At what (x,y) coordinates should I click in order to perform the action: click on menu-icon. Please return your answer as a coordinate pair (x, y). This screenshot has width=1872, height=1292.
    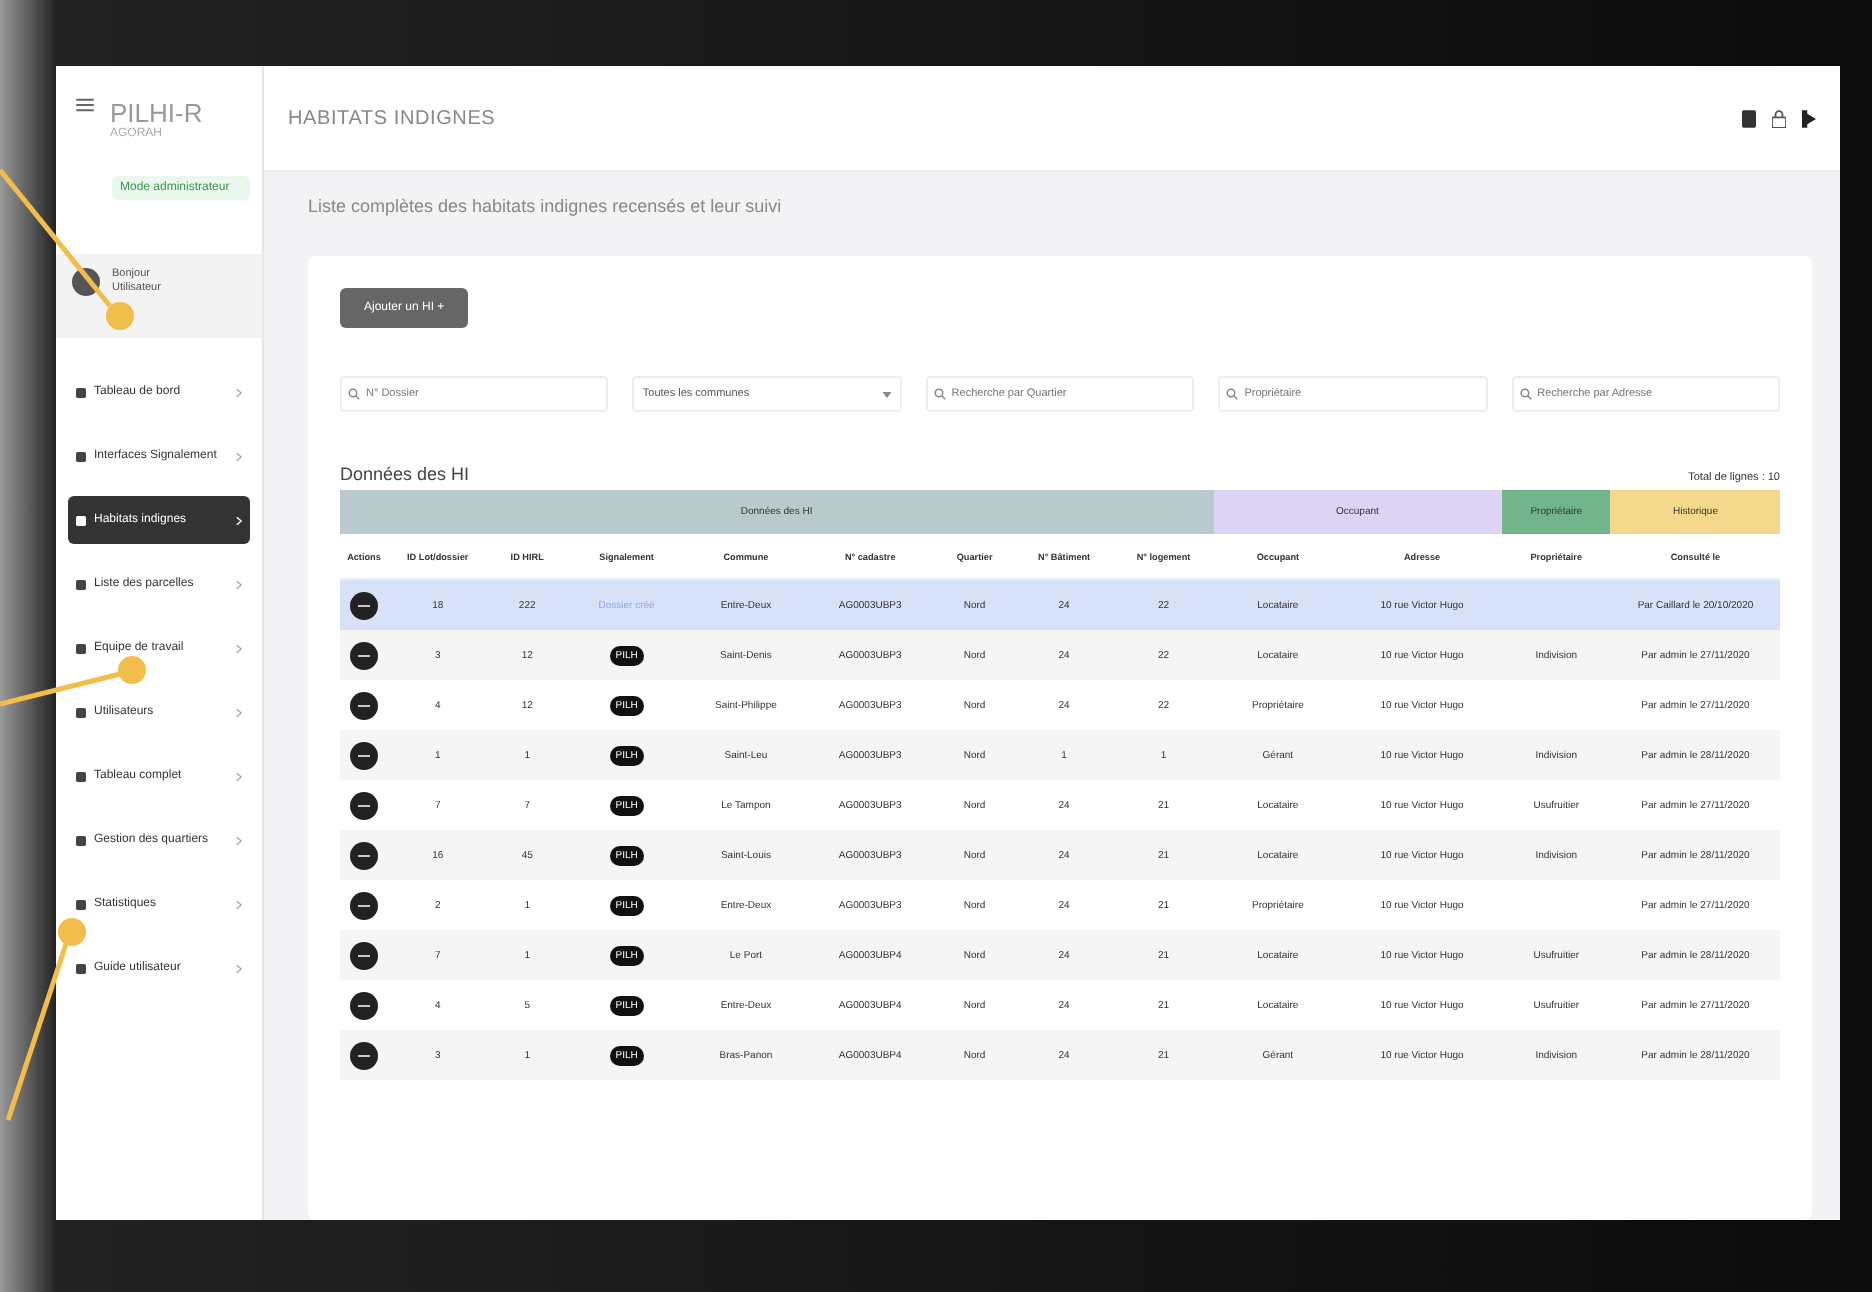
    Looking at the image, I should click on (85, 105).